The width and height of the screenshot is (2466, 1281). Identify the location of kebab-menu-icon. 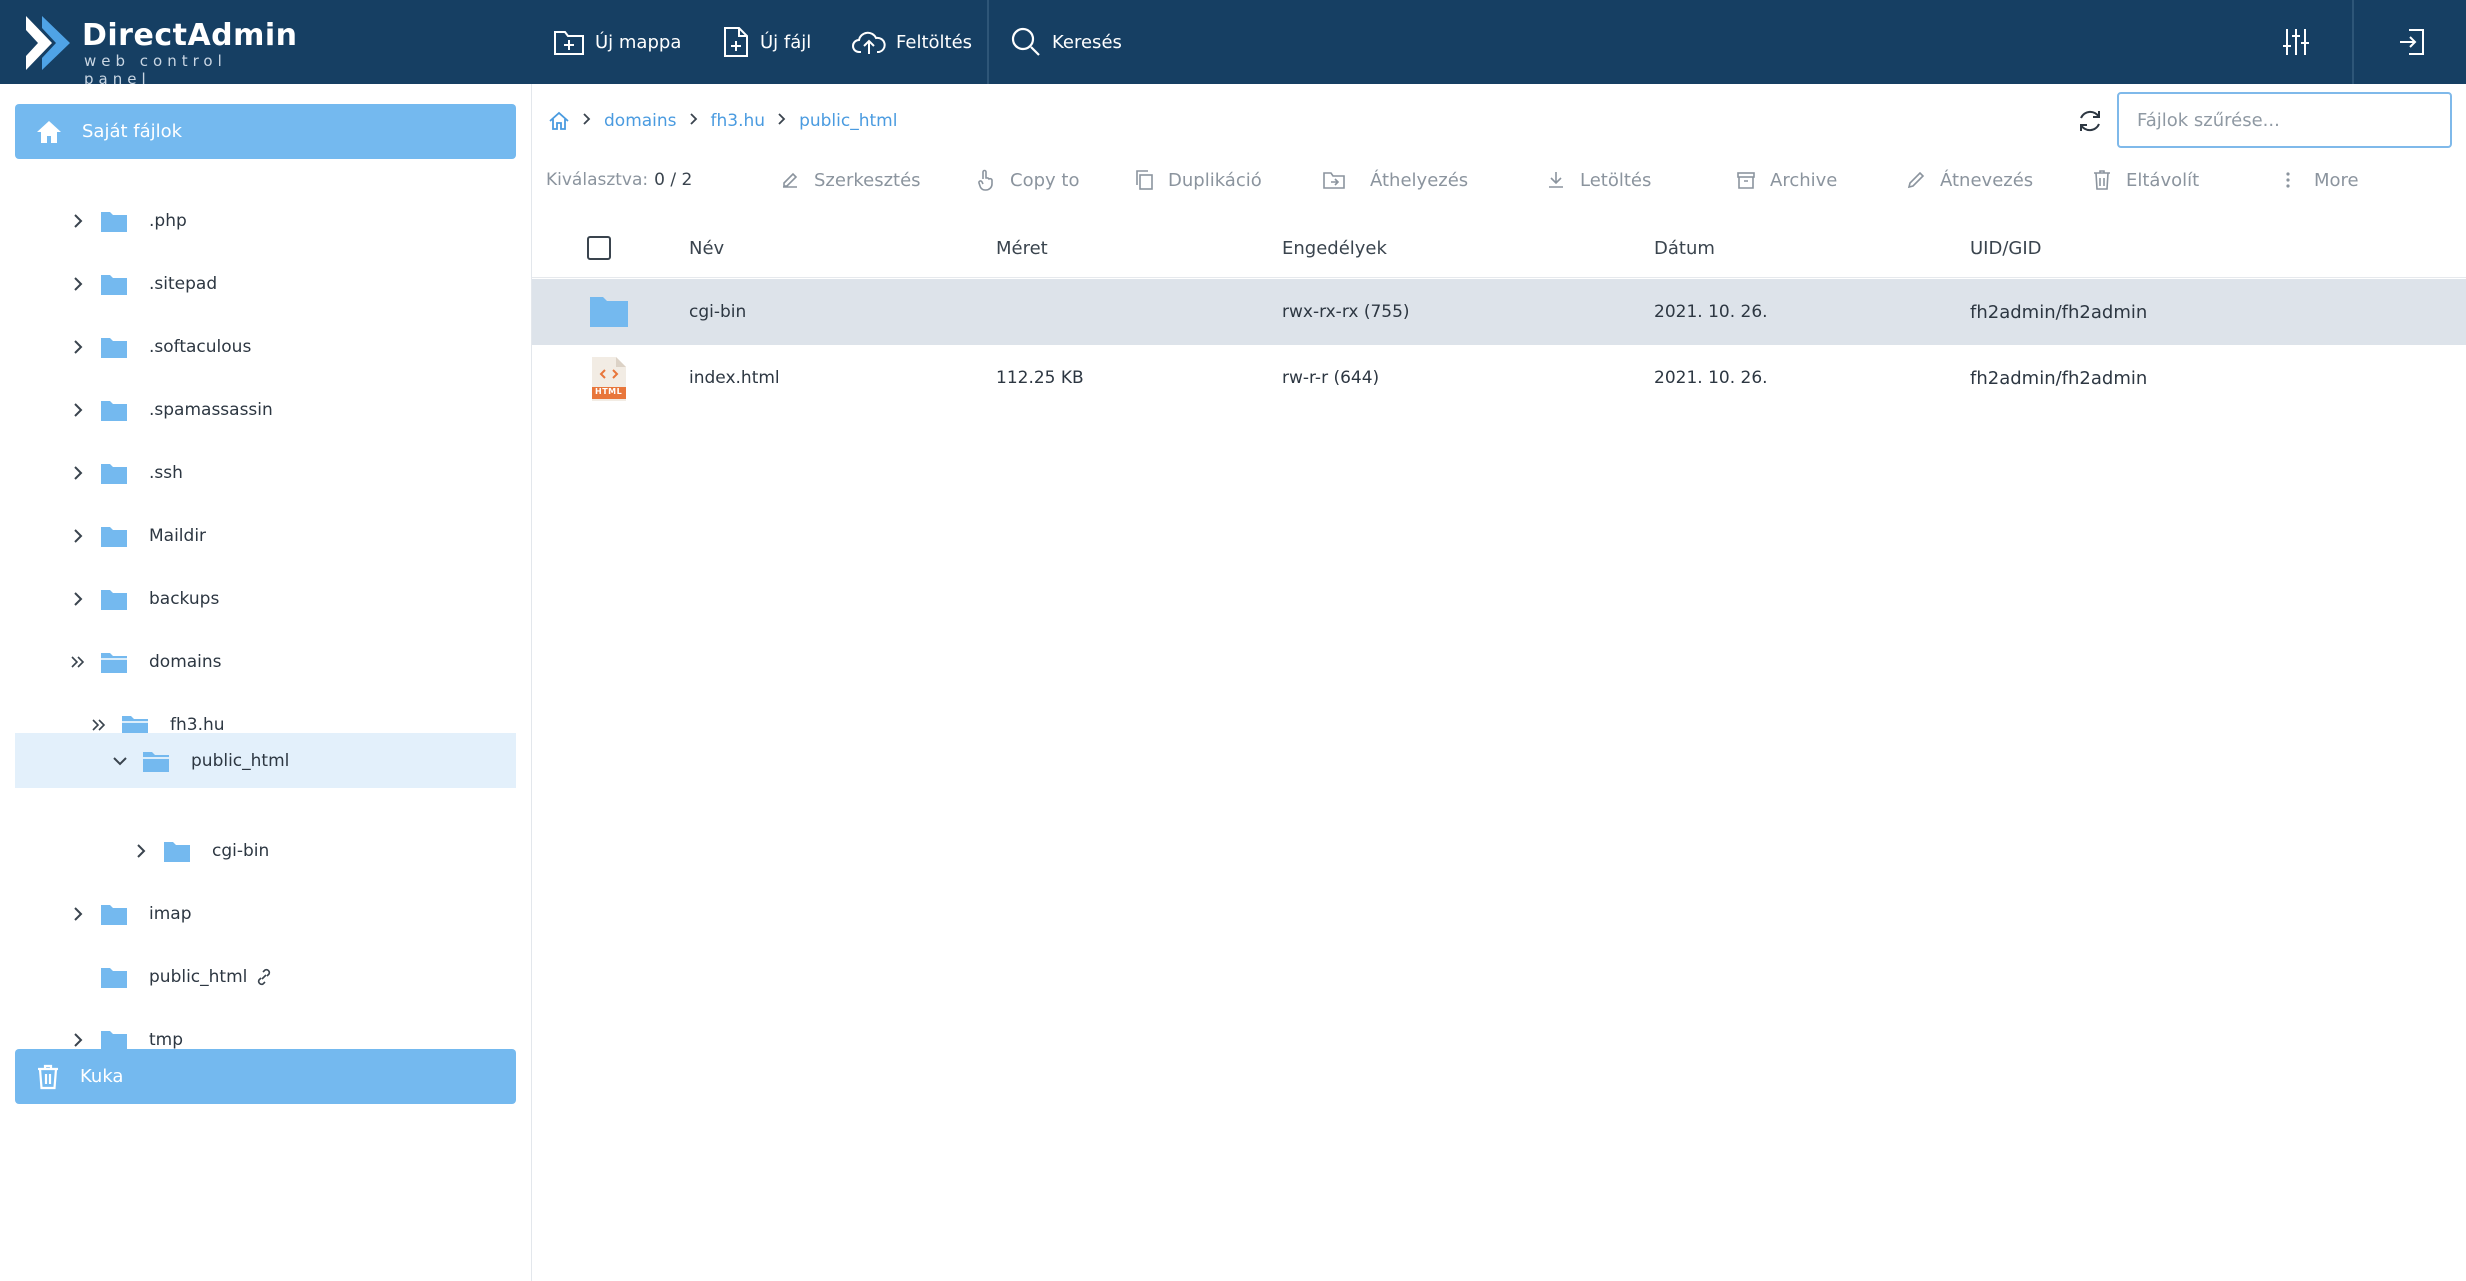
(2288, 180).